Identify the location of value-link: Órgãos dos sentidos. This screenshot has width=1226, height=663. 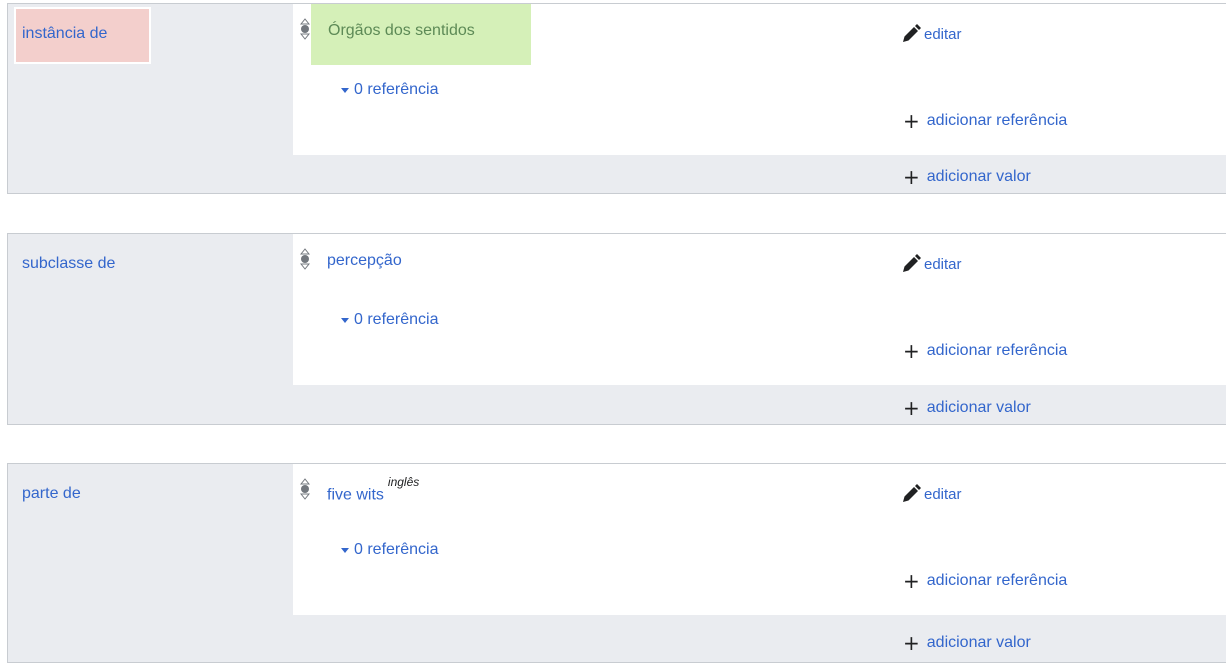
(401, 30).